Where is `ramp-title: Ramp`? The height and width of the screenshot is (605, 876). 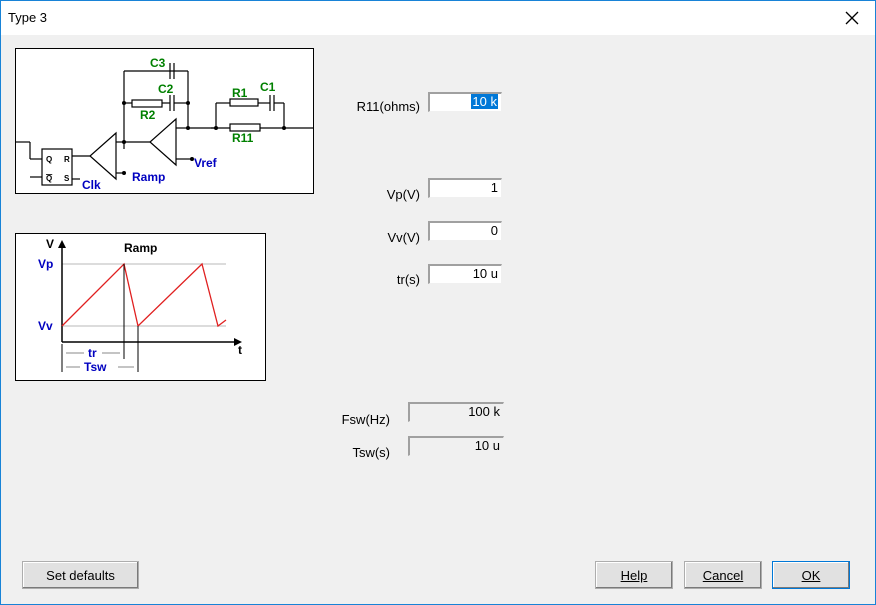 ramp-title: Ramp is located at coordinates (140, 248).